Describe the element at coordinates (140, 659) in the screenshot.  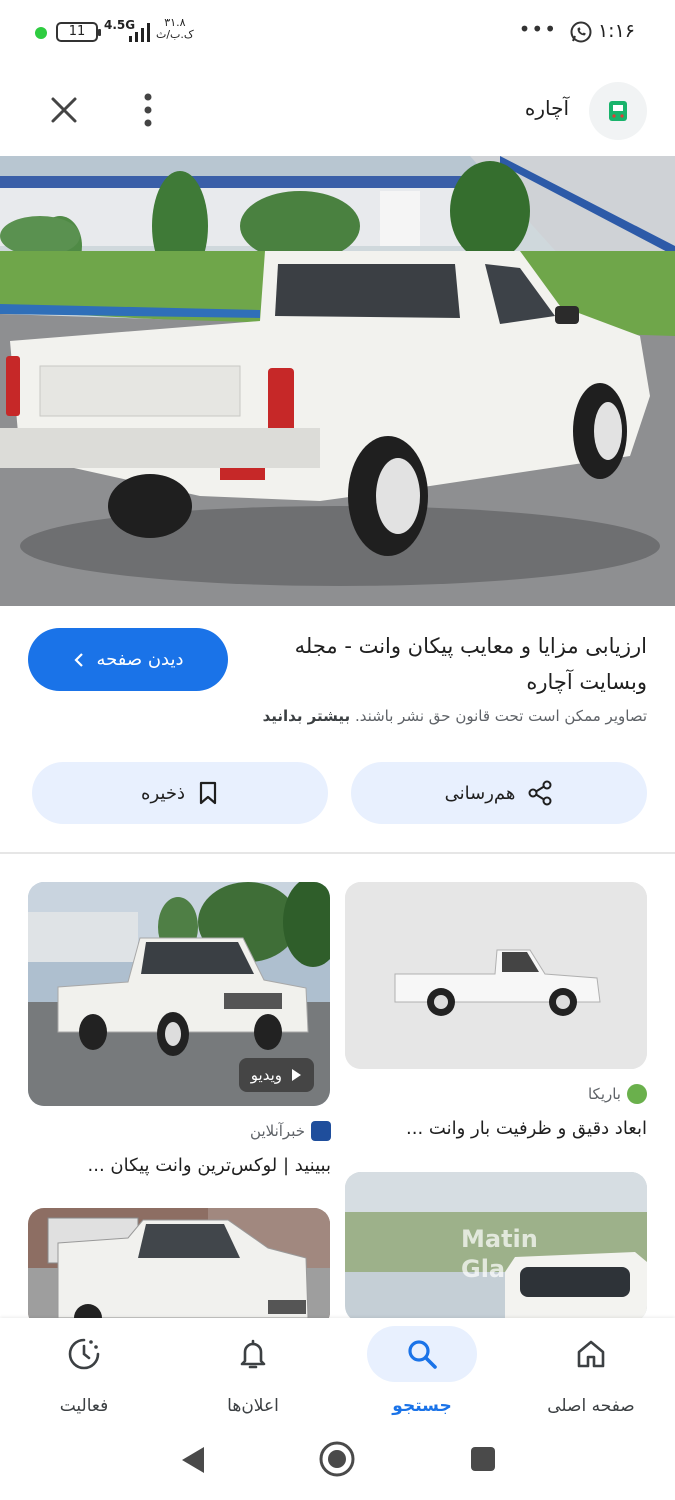
I see `visit-page-label: دیدن صفحه` at that location.